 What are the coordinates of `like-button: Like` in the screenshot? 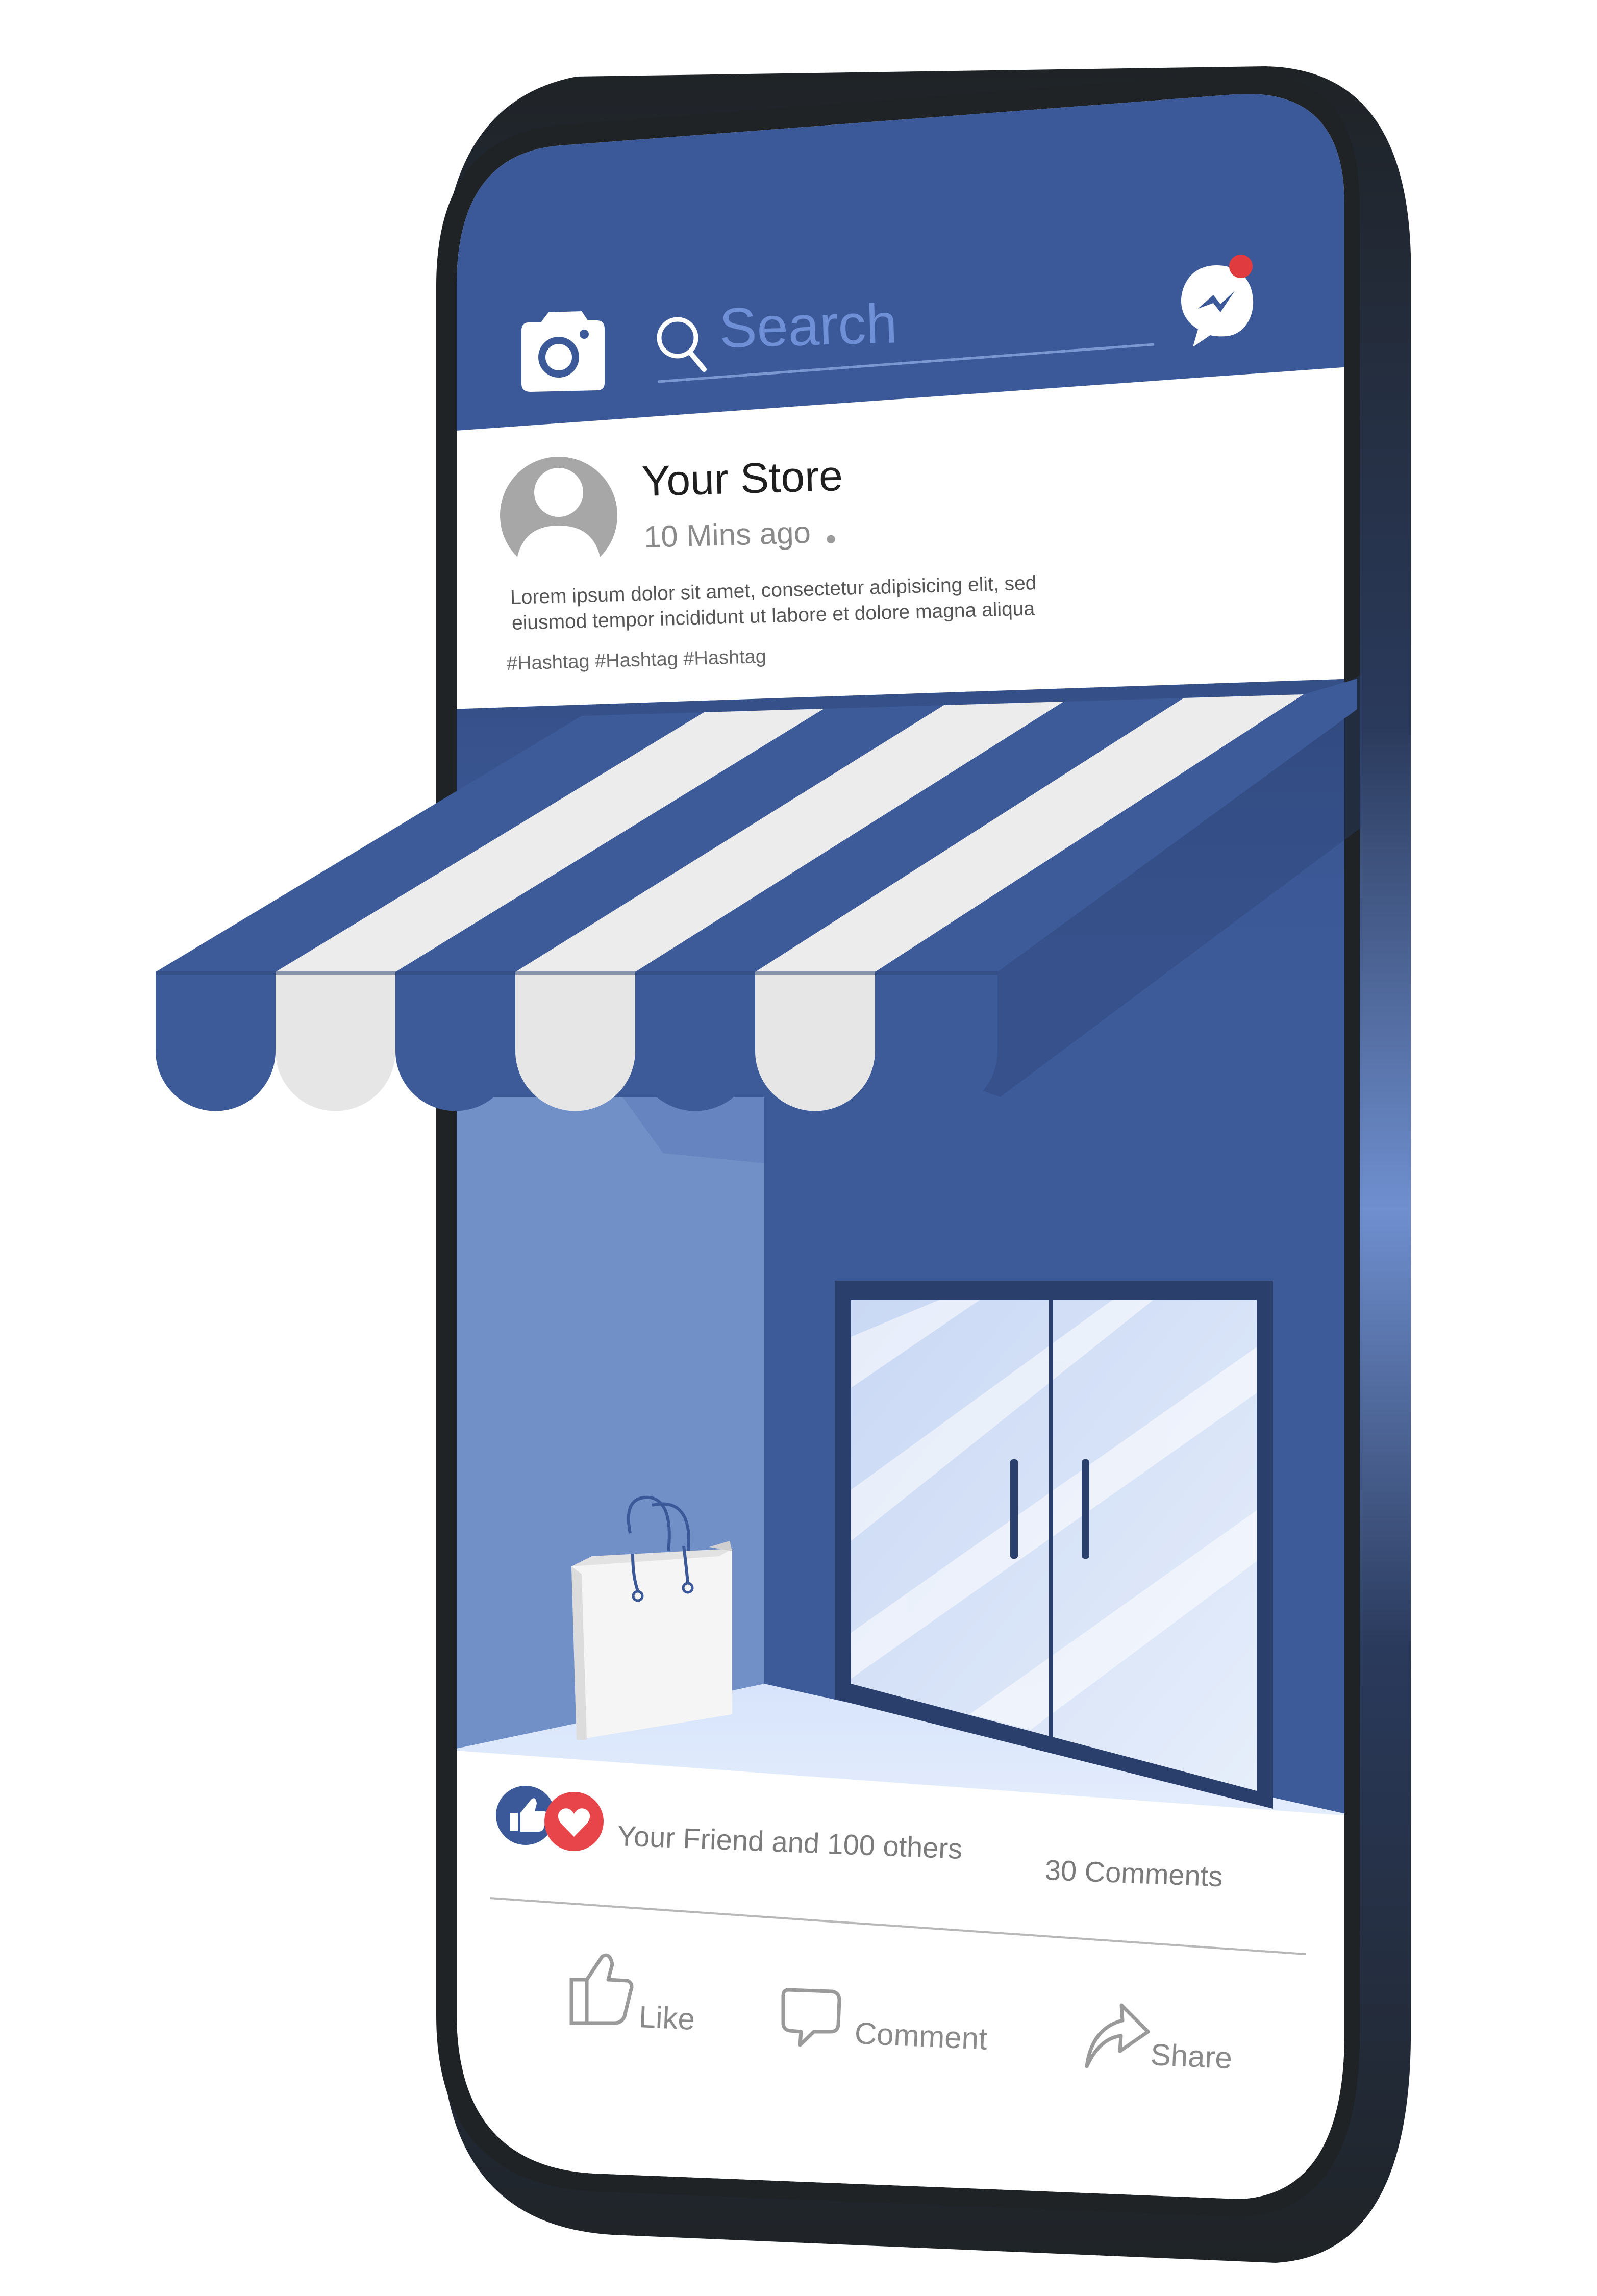 It's located at (666, 2018).